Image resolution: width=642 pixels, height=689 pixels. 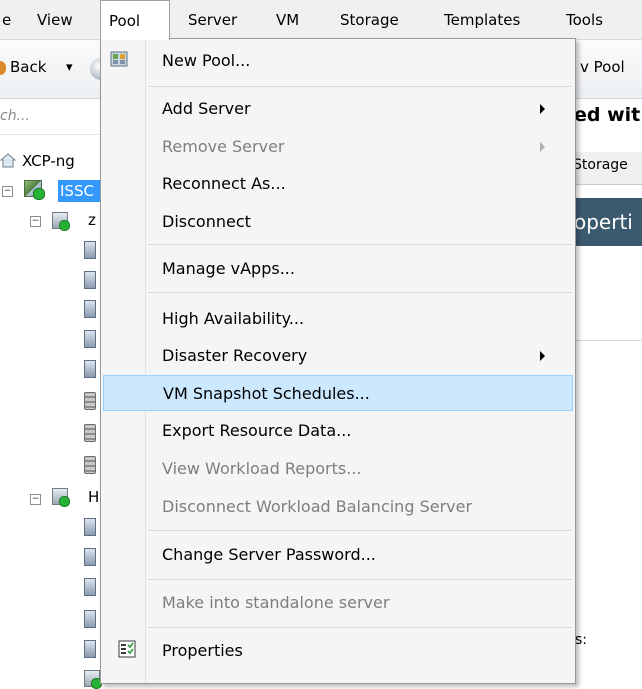 I want to click on page-headline: ed wit, so click(x=607, y=115).